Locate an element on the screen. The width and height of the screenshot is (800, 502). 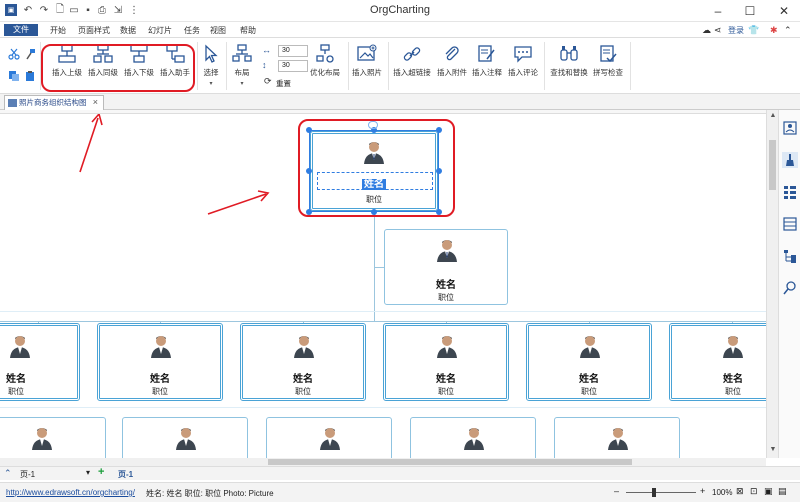
menu-file: 文件 is located at coordinates (21, 30).